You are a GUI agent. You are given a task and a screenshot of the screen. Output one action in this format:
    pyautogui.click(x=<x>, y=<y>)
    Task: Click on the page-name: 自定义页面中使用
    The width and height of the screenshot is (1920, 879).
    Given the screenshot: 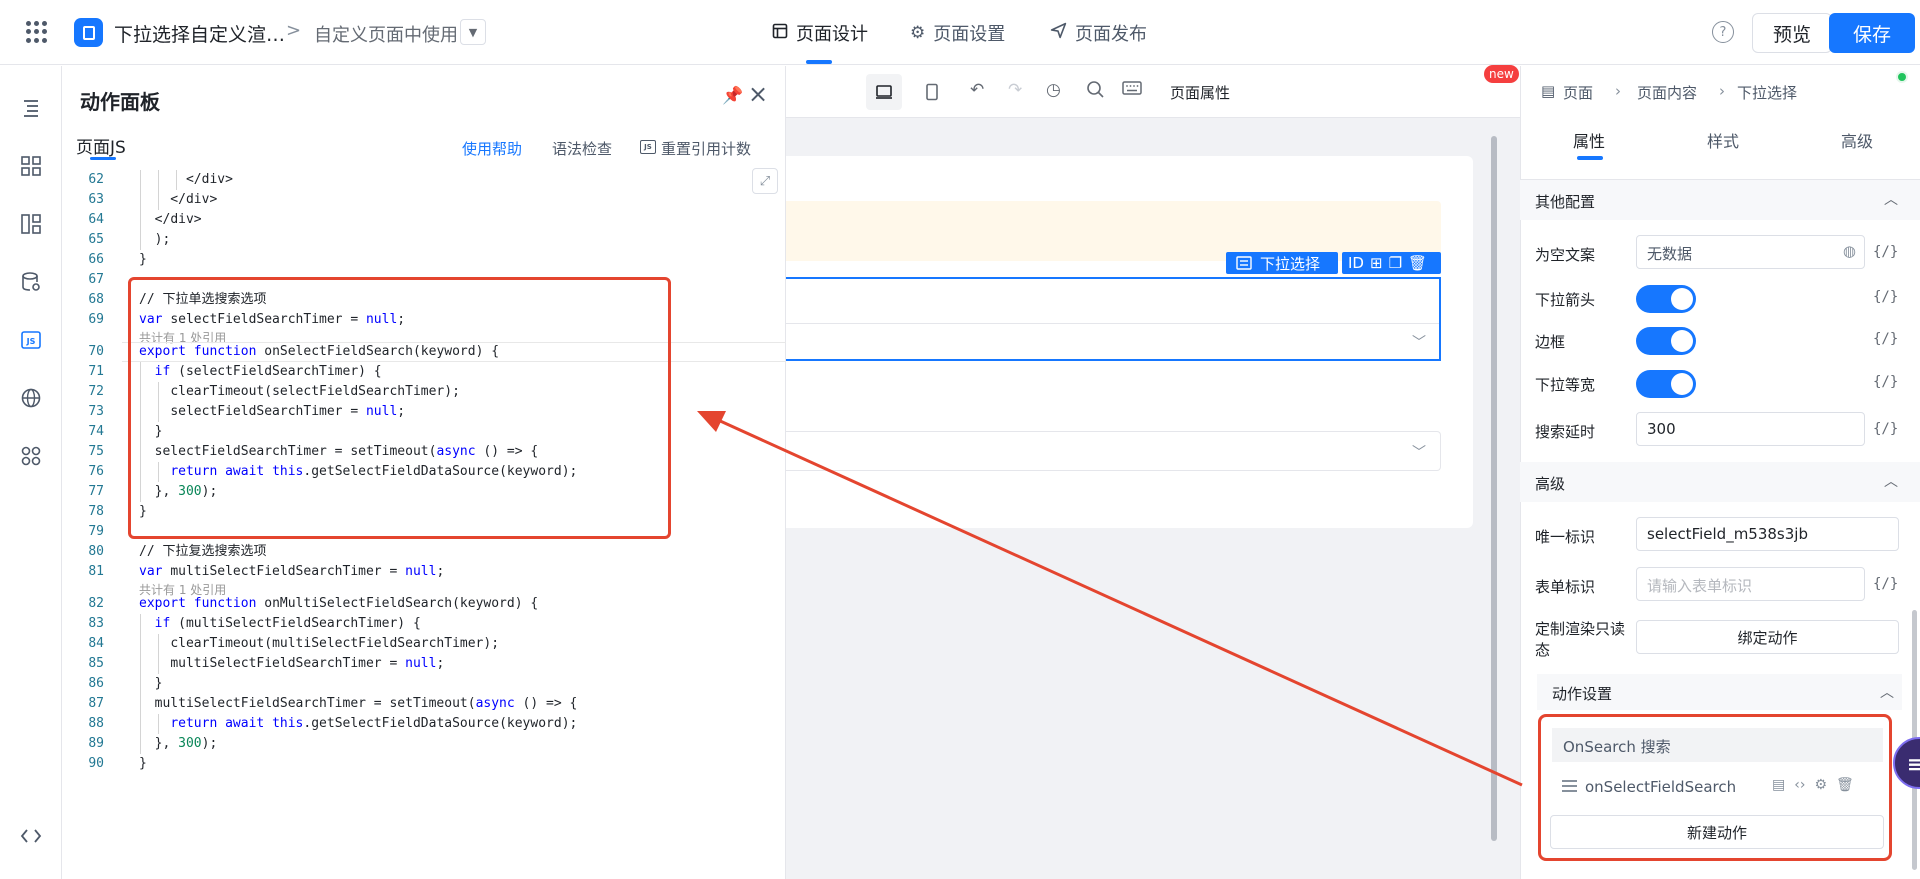 What is the action you would take?
    pyautogui.click(x=386, y=34)
    